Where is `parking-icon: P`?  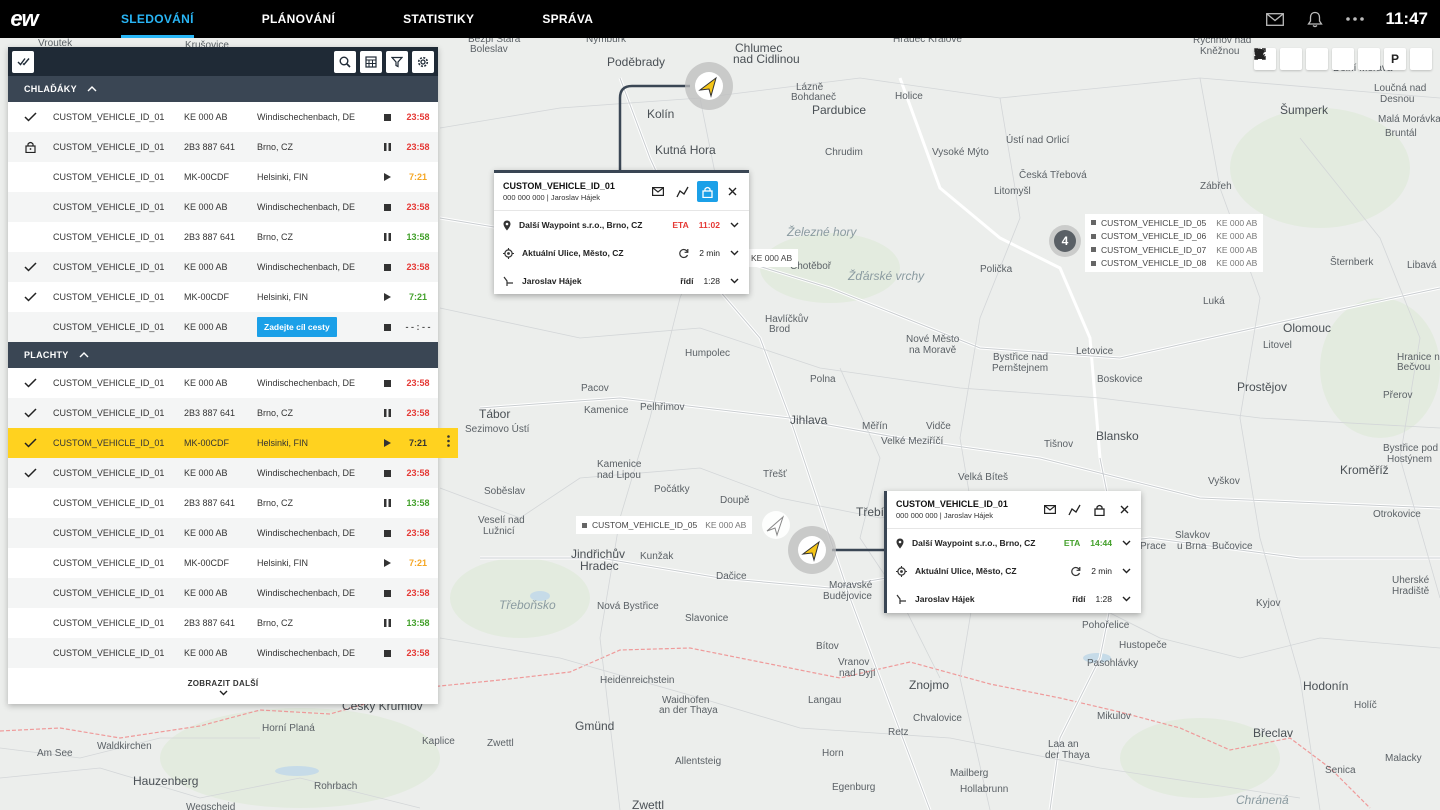 parking-icon: P is located at coordinates (1395, 59).